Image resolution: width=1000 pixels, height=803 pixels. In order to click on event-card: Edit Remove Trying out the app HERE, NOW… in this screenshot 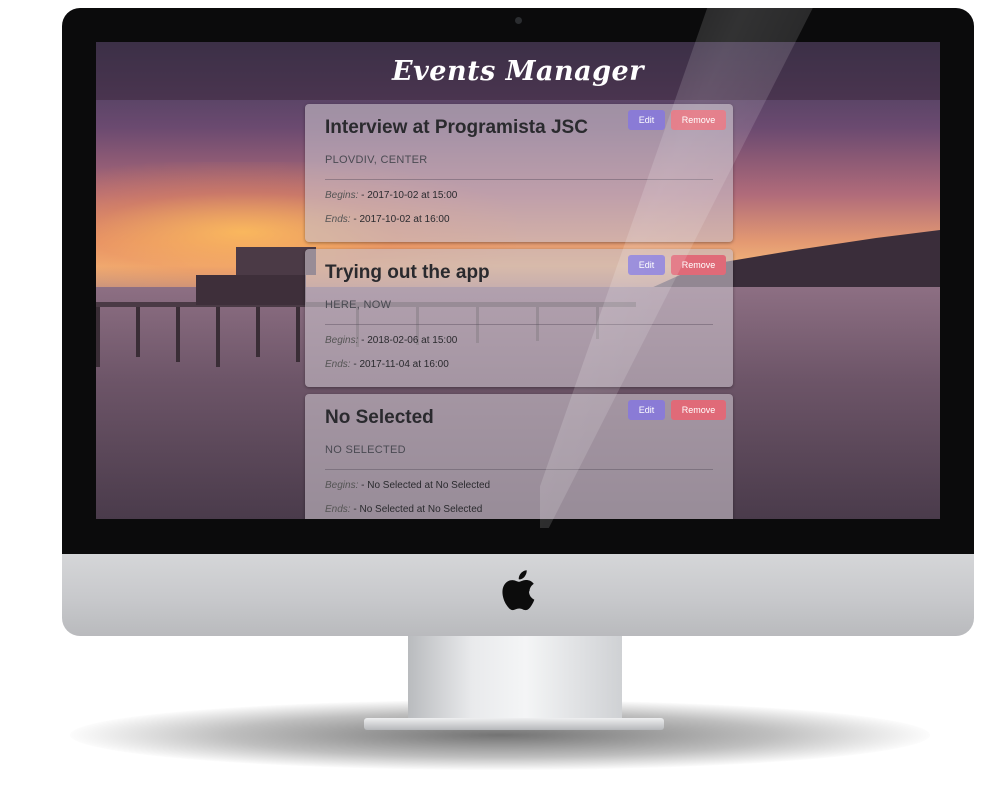, I will do `click(519, 318)`.